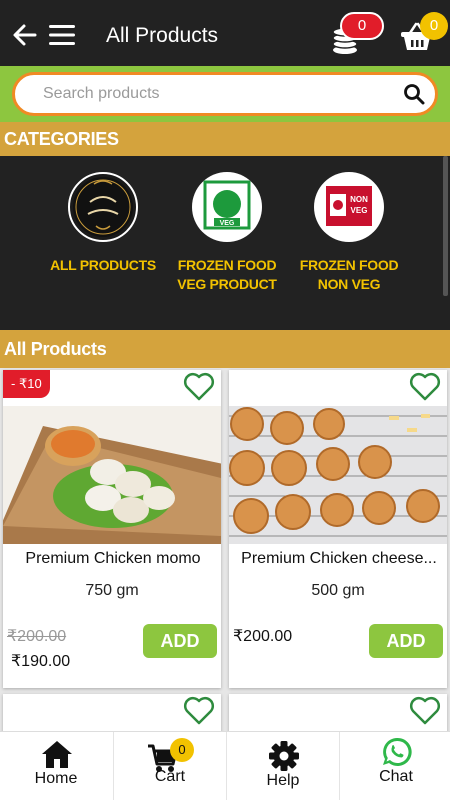 This screenshot has height=800, width=450. I want to click on products-heading: All Products, so click(225, 349).